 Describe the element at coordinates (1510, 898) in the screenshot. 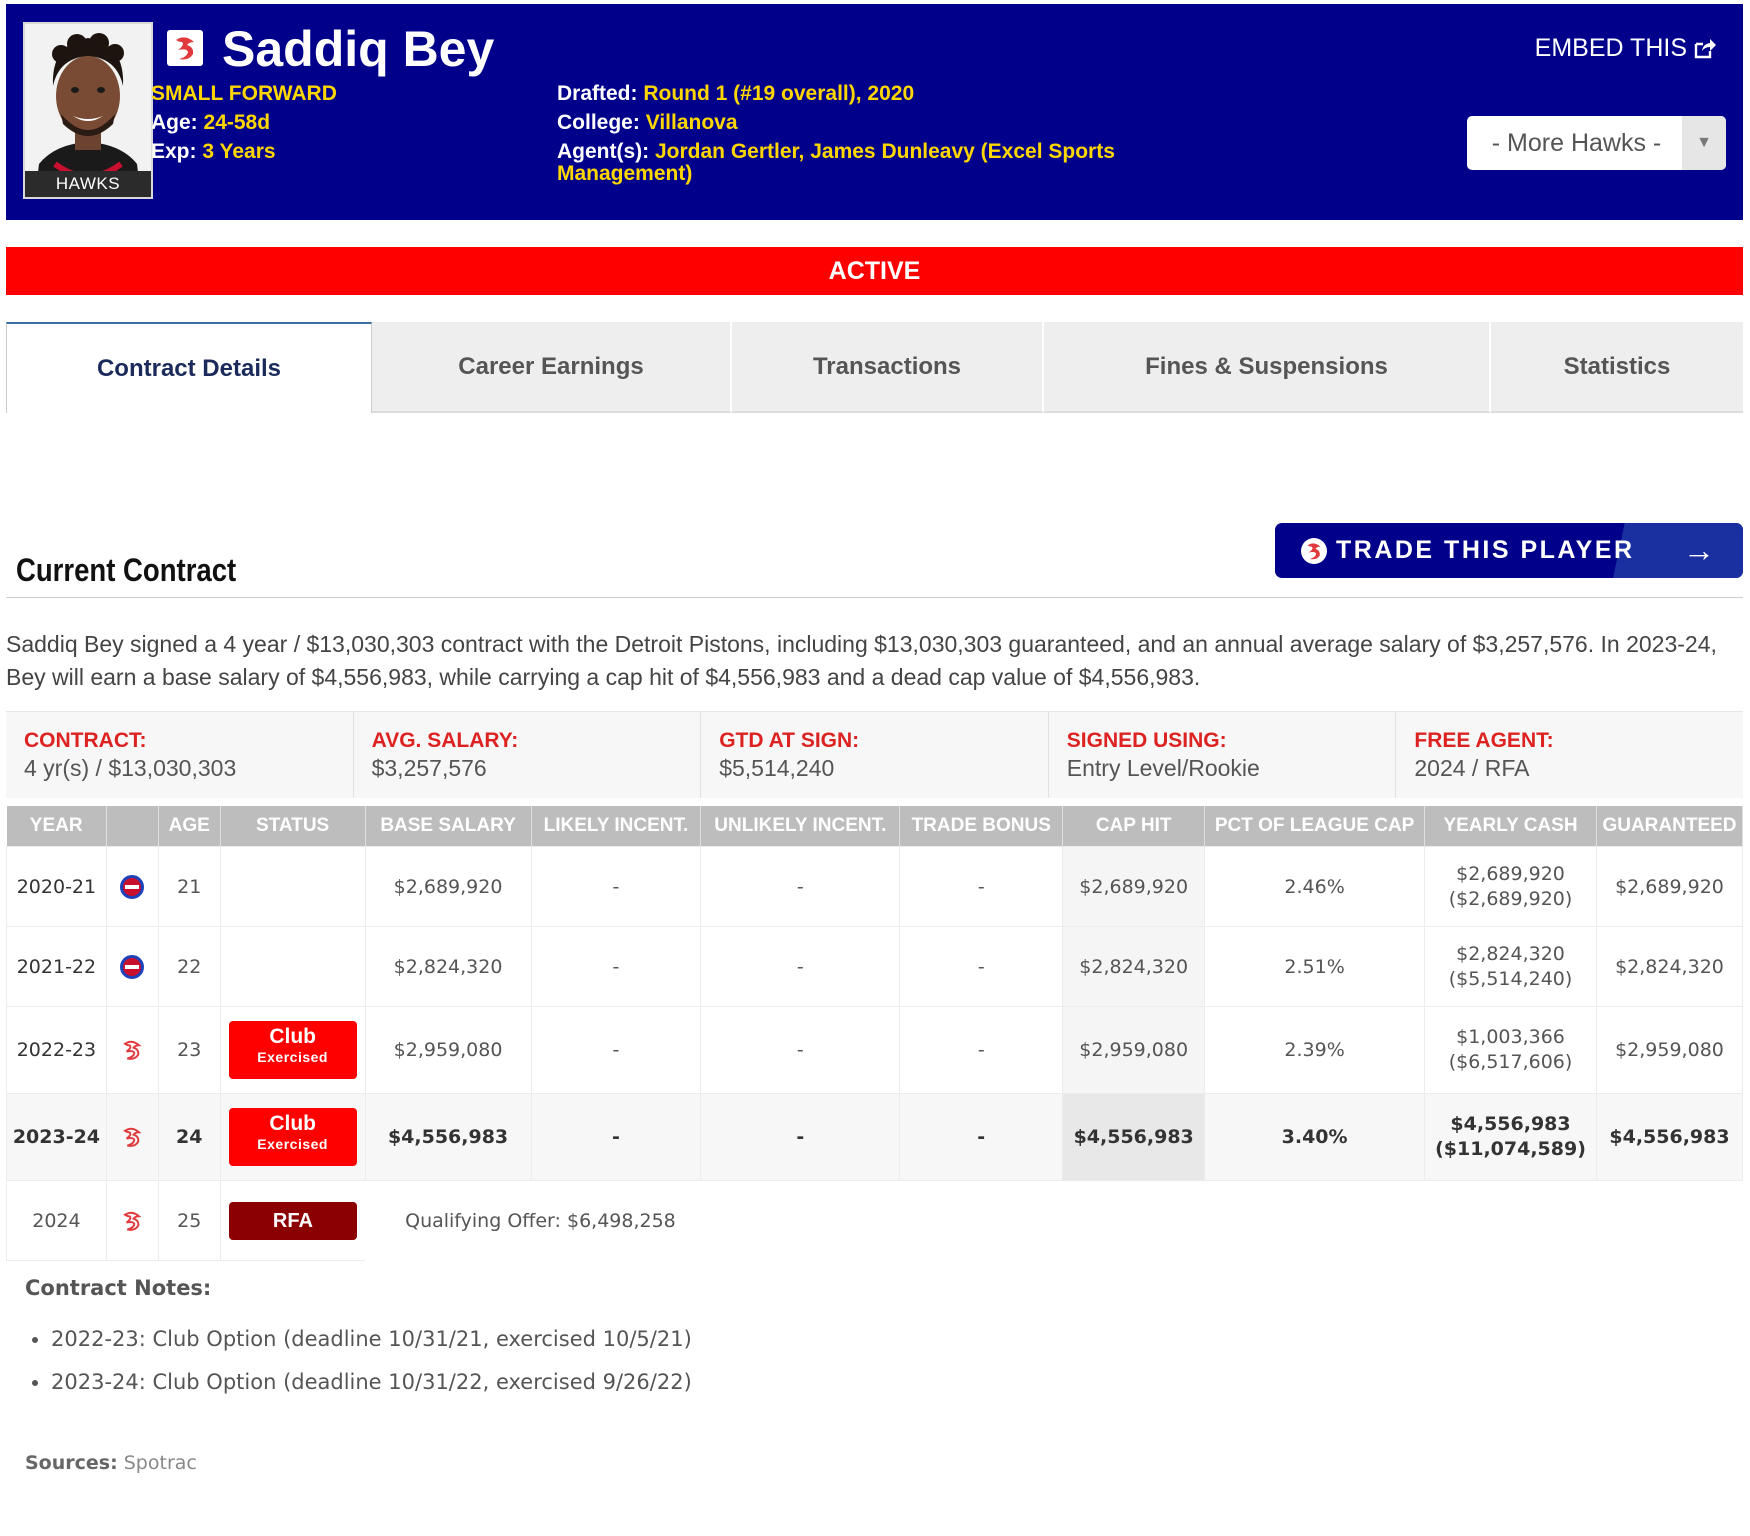

I see `yearly-cash-cumulative: ($2,689,920)` at that location.